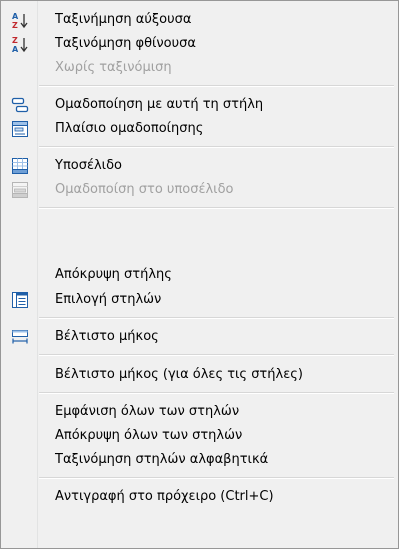 Image resolution: width=401 pixels, height=551 pixels. What do you see at coordinates (144, 189) in the screenshot?
I see `menu-item-label: Ομαδοποίση στο υποσέλιδο` at bounding box center [144, 189].